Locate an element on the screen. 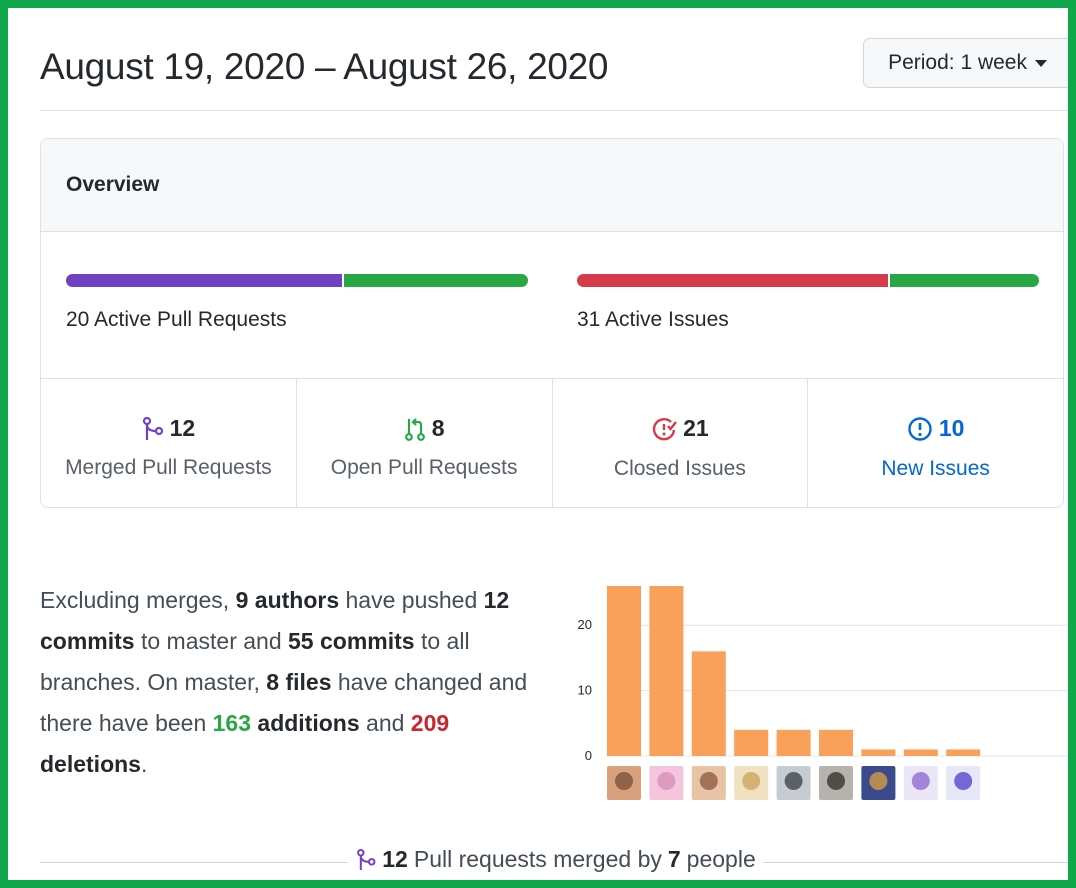 This screenshot has width=1076, height=888. footer-pr-count: 12 is located at coordinates (395, 859).